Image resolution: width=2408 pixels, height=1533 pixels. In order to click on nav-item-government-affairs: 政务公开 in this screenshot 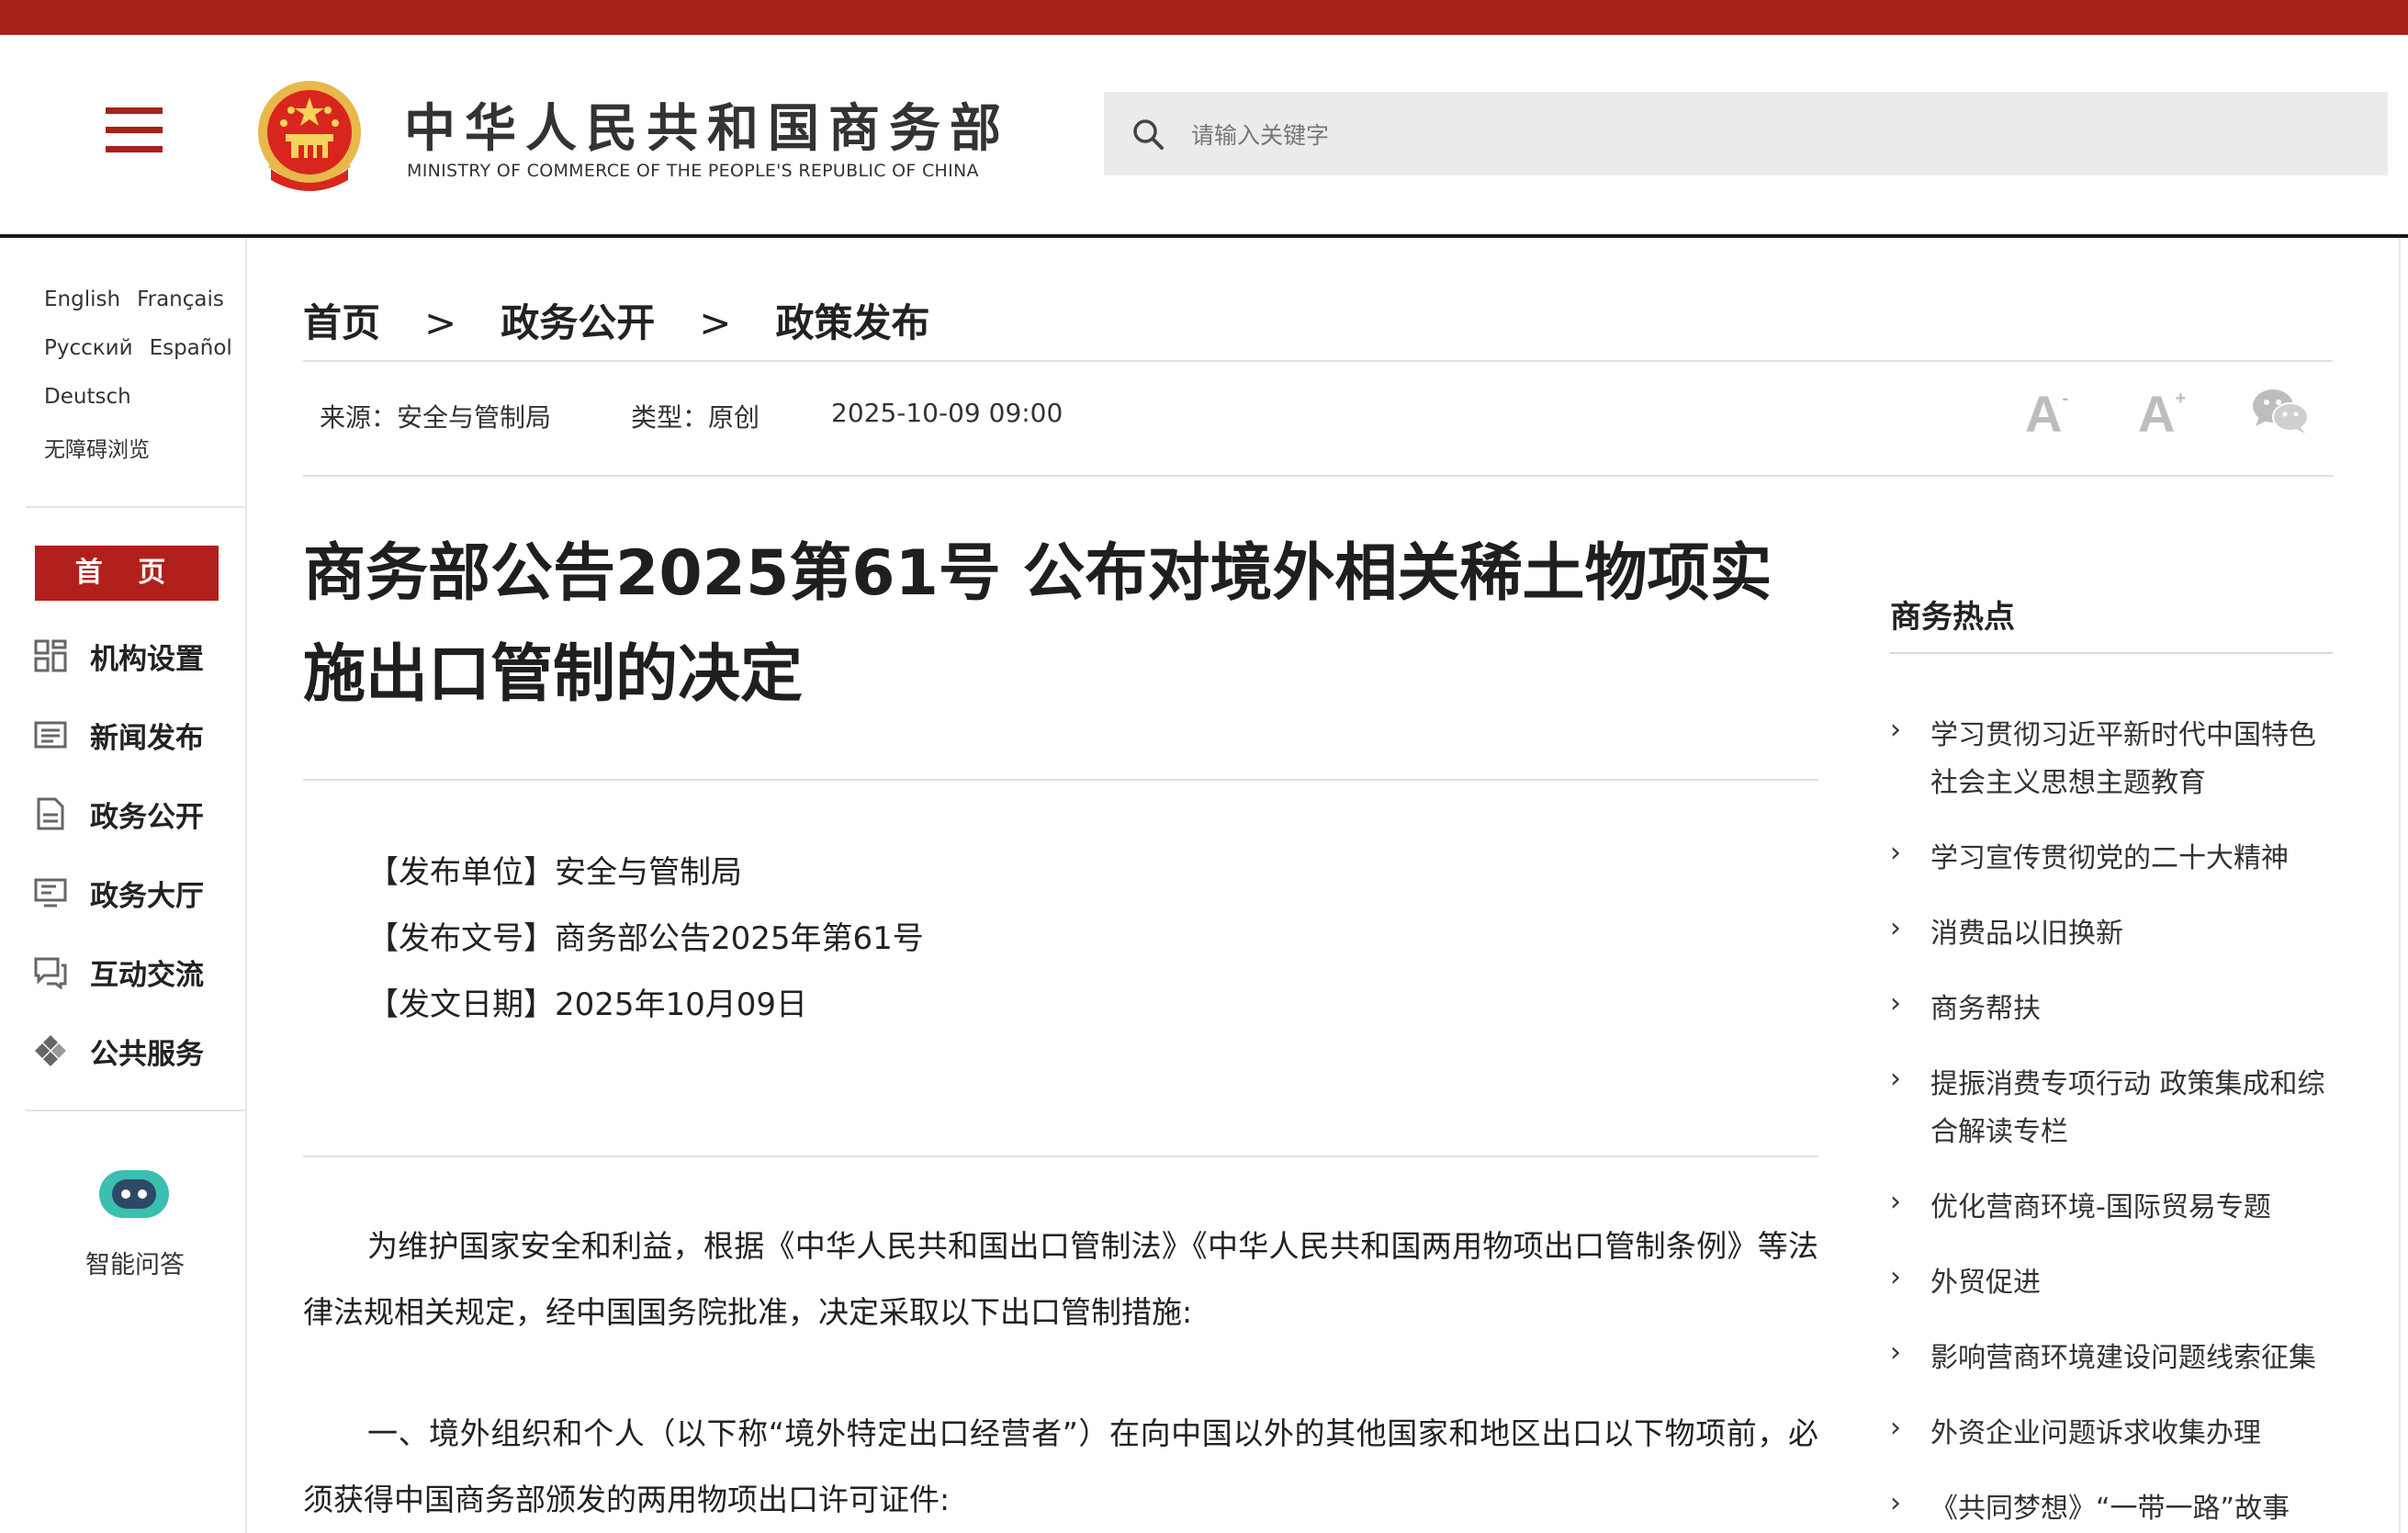, I will do `click(134, 813)`.